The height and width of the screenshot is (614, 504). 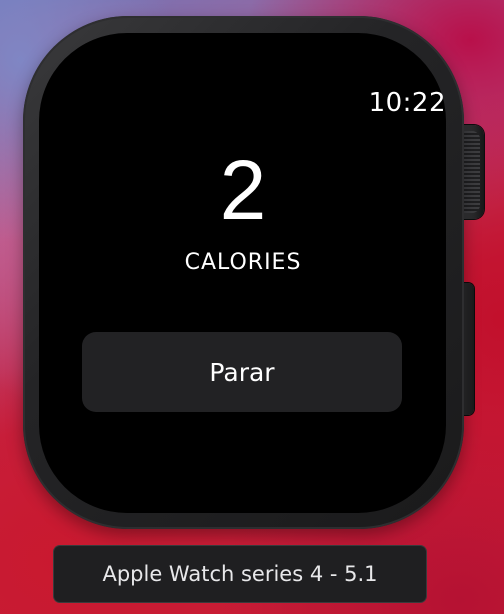 I want to click on calories-value: 2, so click(x=243, y=190).